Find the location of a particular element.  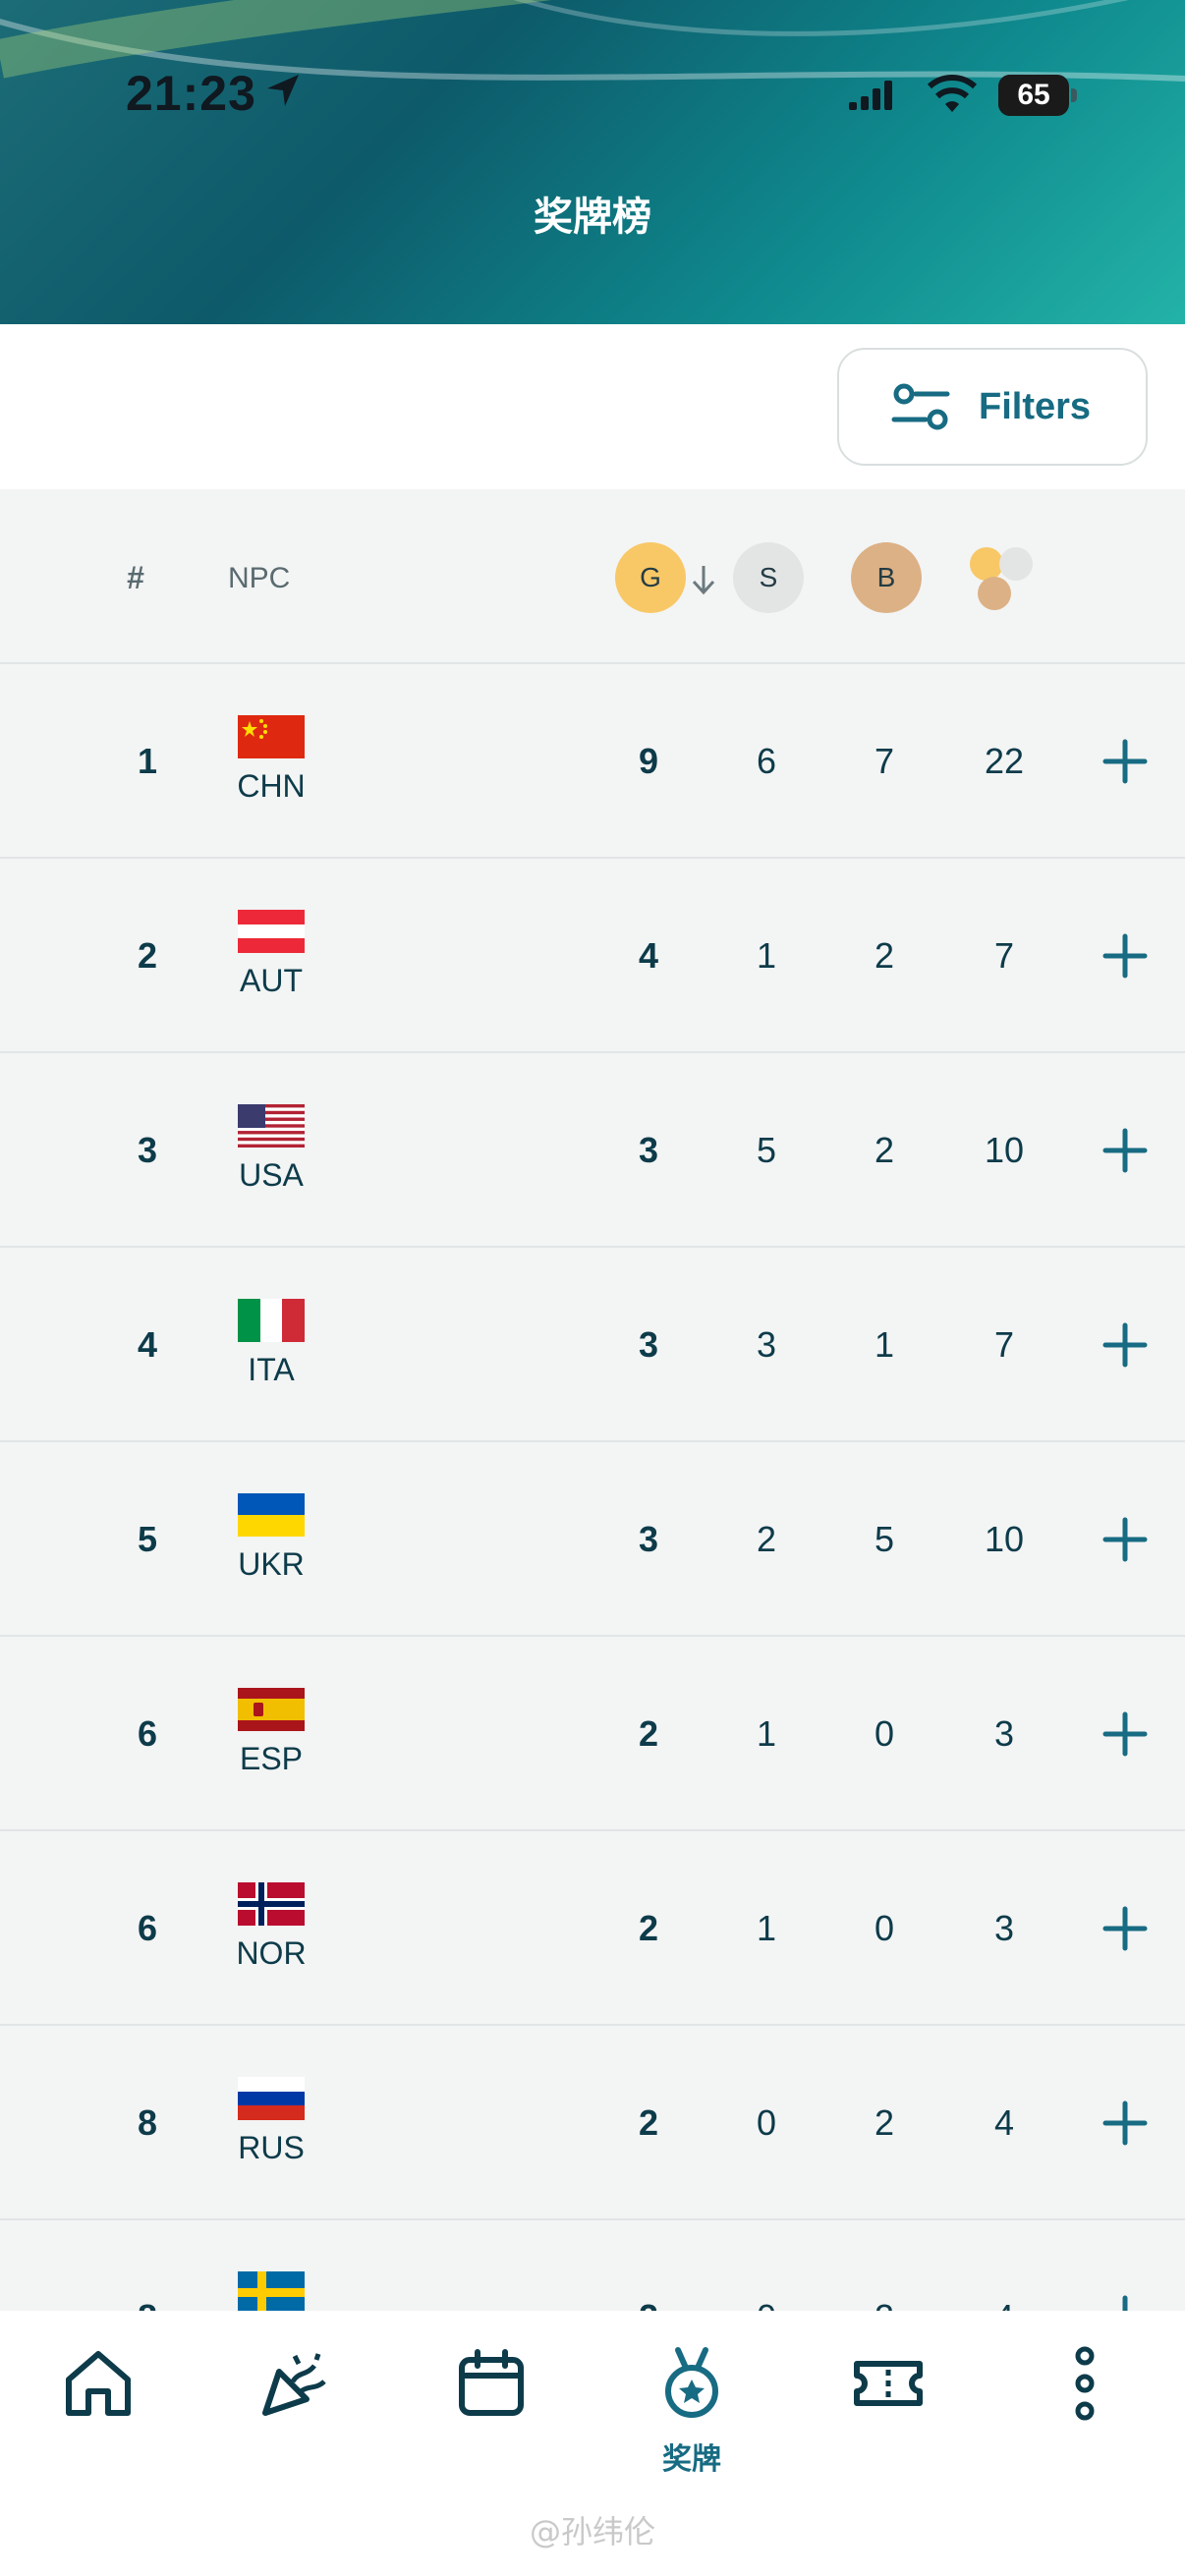

table-row: 6 ESP 2 1 0 3 is located at coordinates (592, 1734).